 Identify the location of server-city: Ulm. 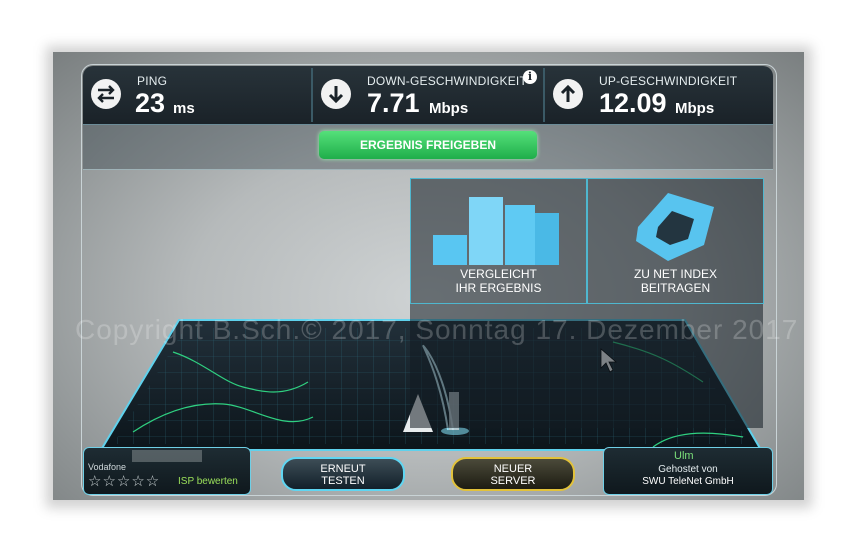
(684, 456).